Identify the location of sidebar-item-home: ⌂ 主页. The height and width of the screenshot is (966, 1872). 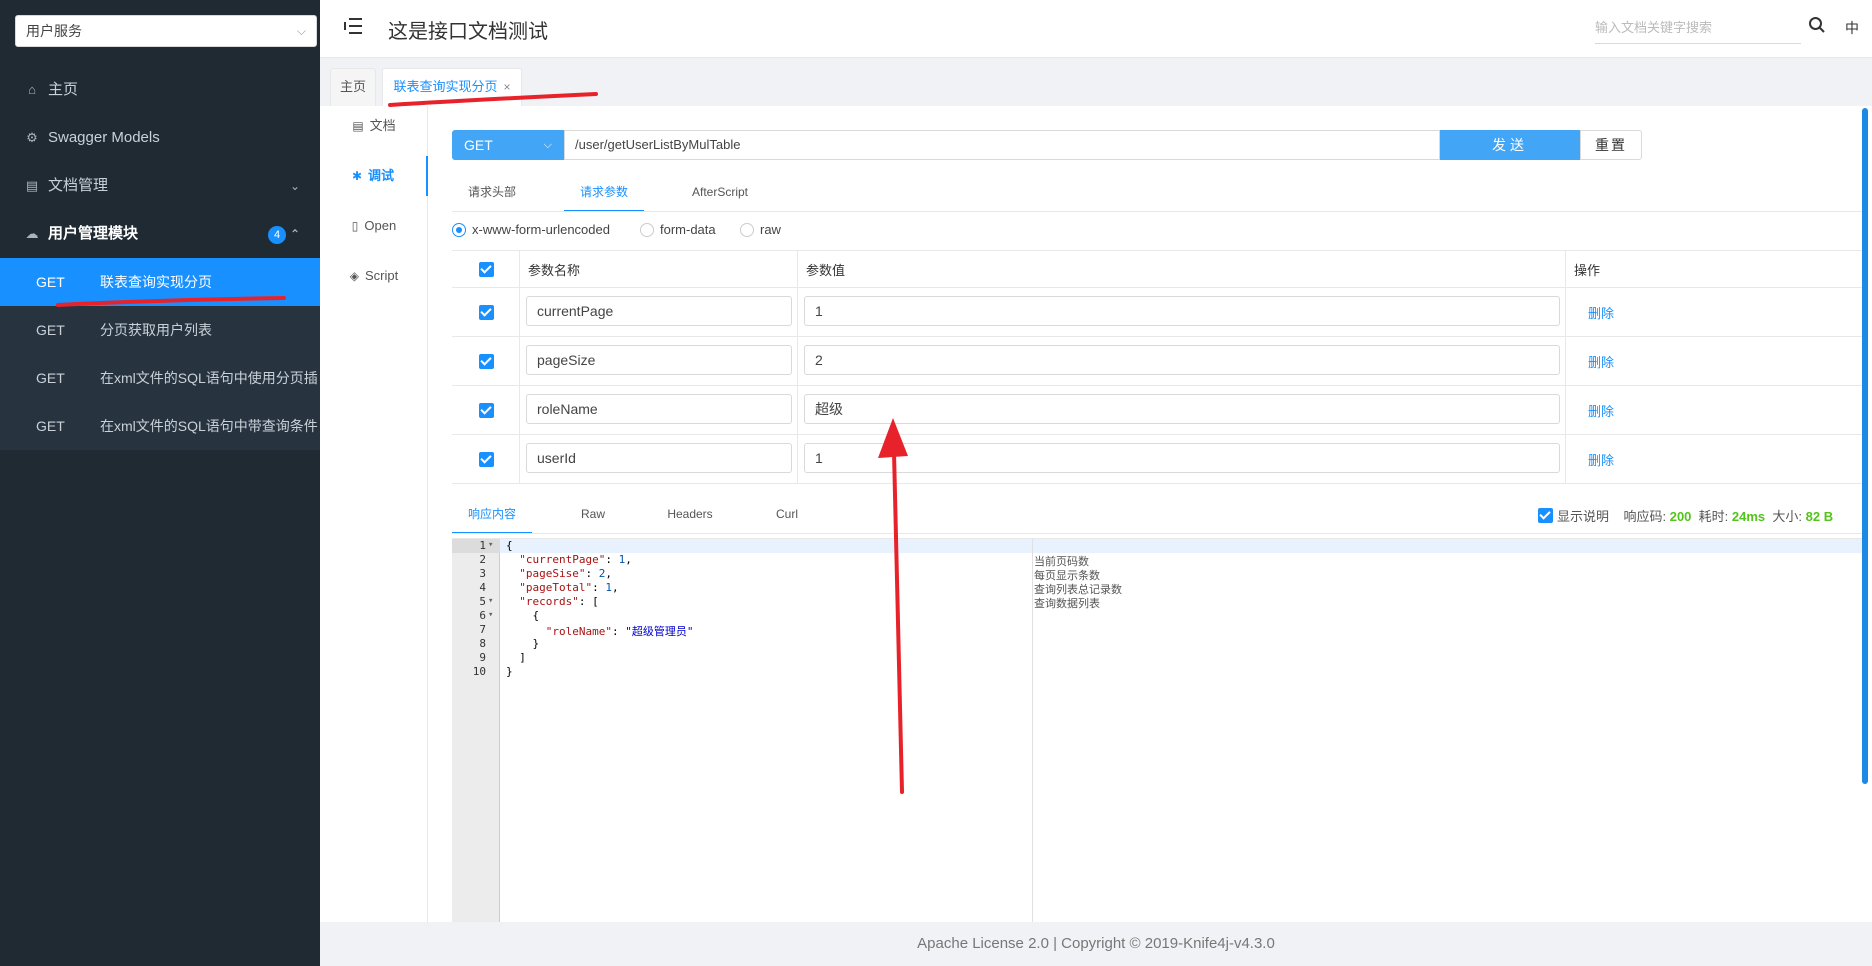
(160, 90).